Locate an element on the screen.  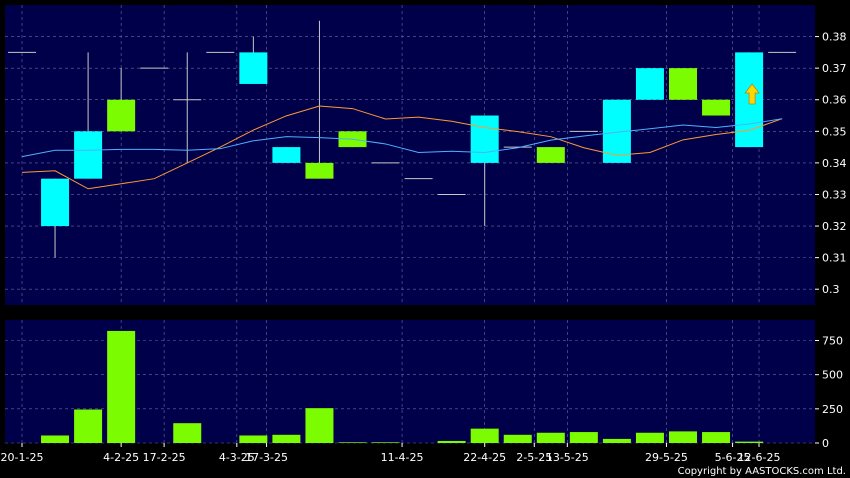
x-tick-label: 13-5-25 is located at coordinates (567, 457).